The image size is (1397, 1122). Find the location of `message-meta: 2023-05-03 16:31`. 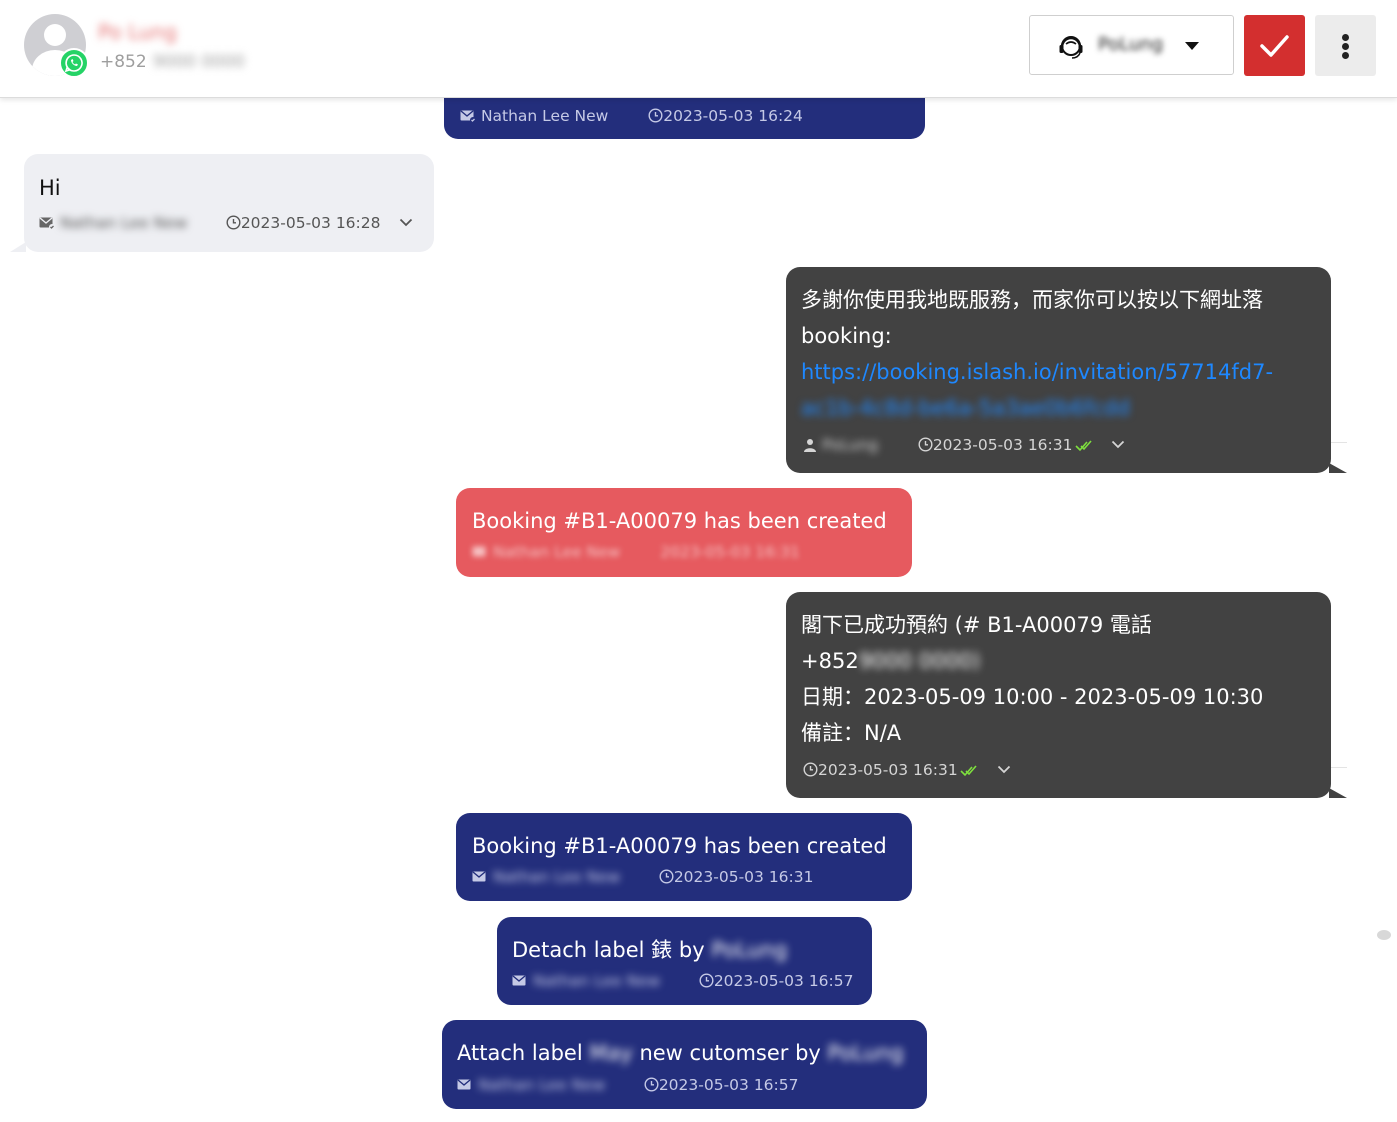

message-meta: 2023-05-03 16:31 is located at coordinates (907, 770).